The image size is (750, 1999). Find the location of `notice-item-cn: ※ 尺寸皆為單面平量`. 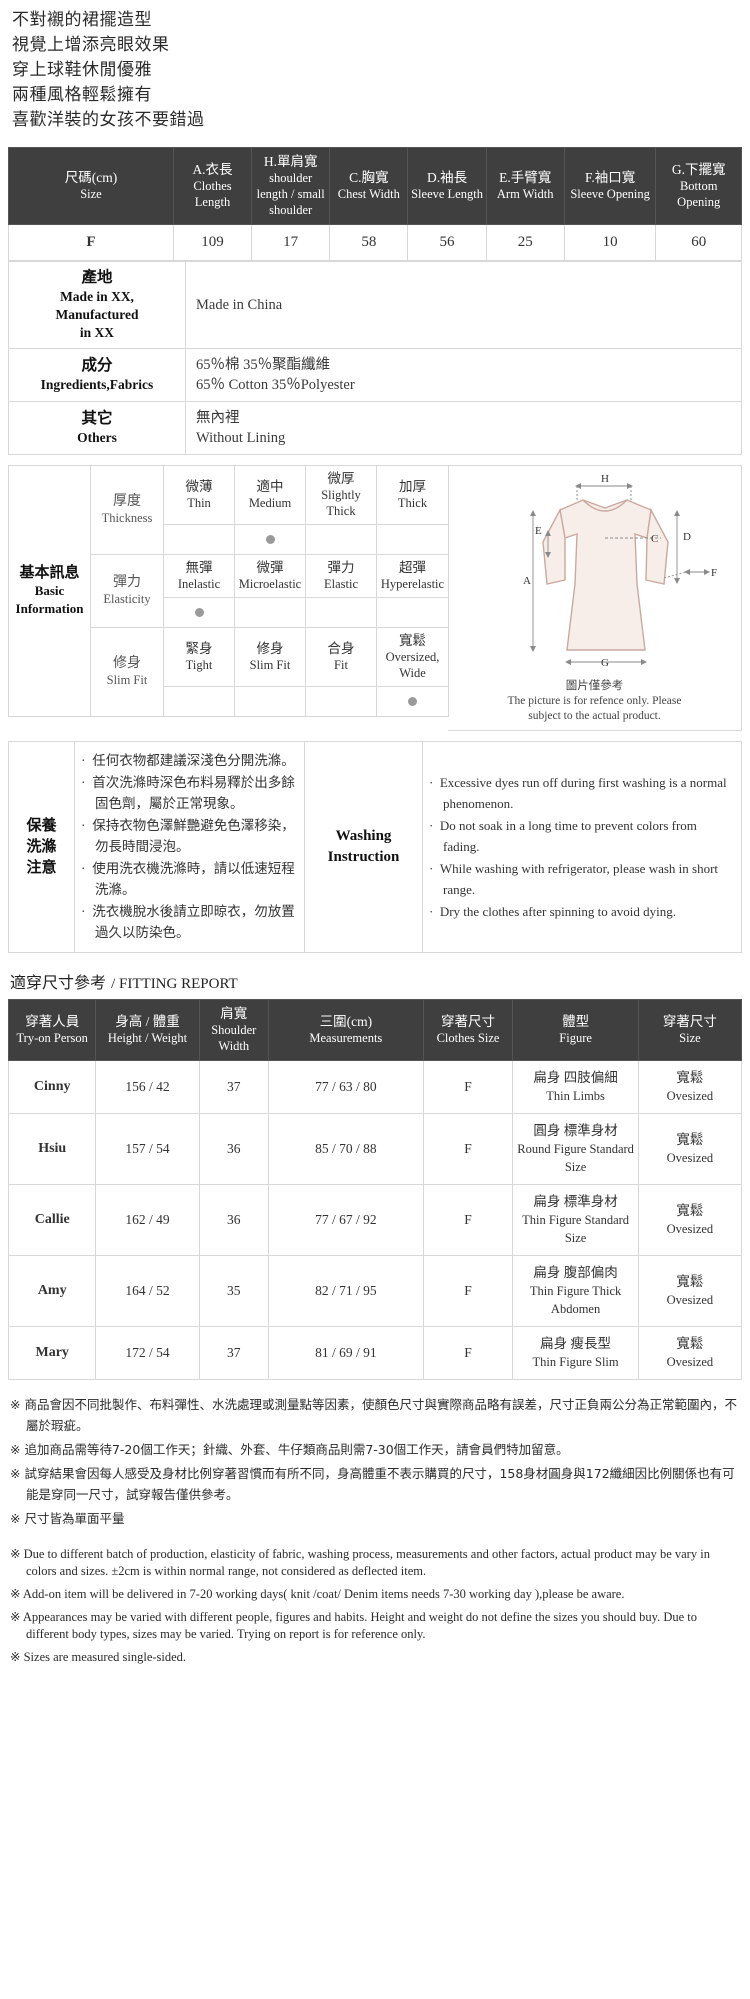

notice-item-cn: ※ 尺寸皆為單面平量 is located at coordinates (67, 1518).